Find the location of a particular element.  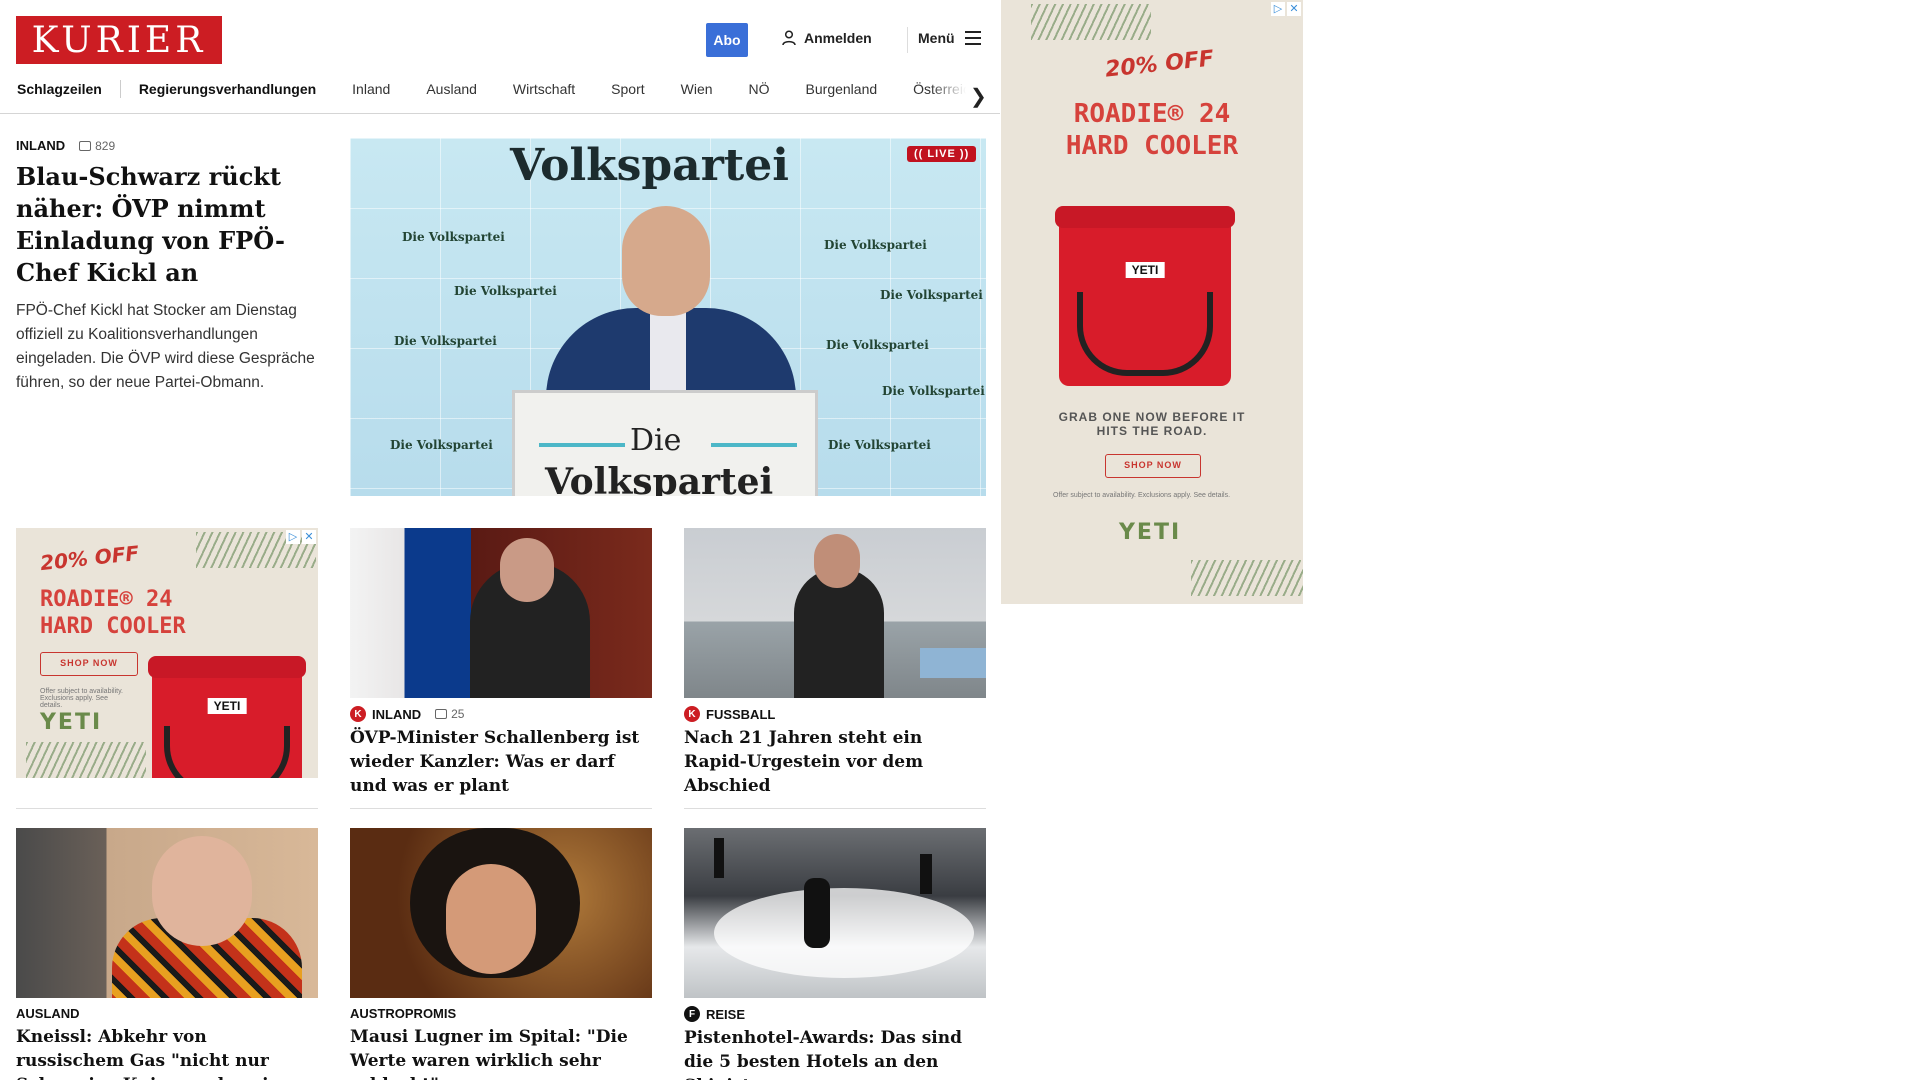

ad-brand: YETI is located at coordinates (71, 722).